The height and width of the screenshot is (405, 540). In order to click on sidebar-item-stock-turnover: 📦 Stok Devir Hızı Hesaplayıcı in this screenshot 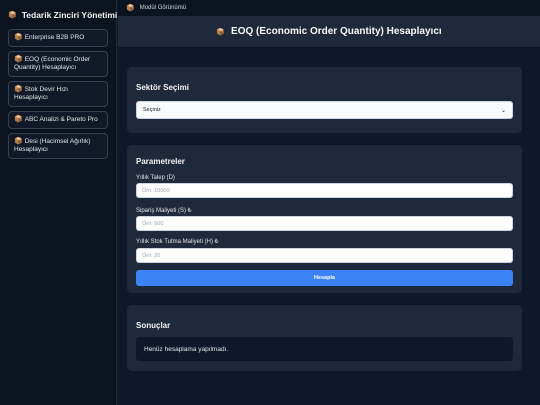, I will do `click(58, 94)`.